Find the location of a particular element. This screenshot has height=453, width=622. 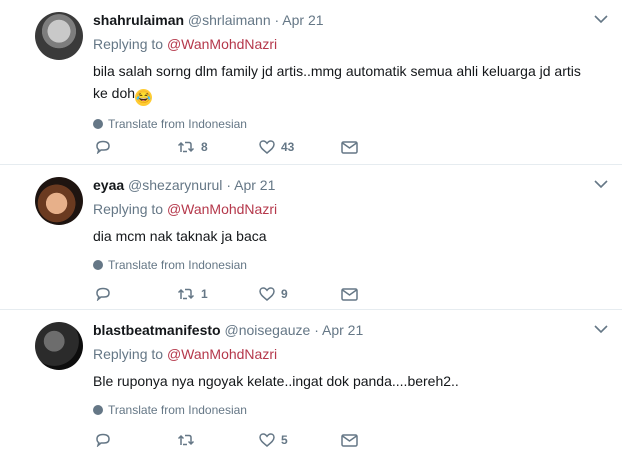

tweet-header: blastbeatmanifesto @noisegauze · Apr 21 is located at coordinates (347, 330).